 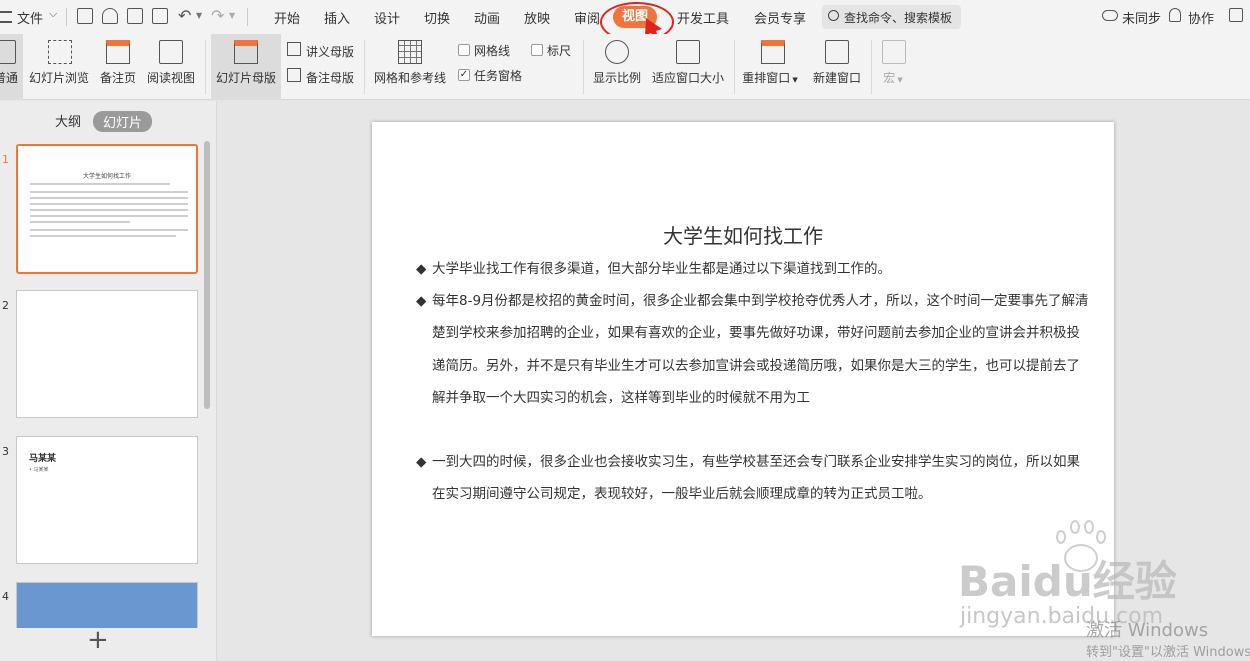 What do you see at coordinates (464, 50) in the screenshot?
I see `gridlines-checkbox` at bounding box center [464, 50].